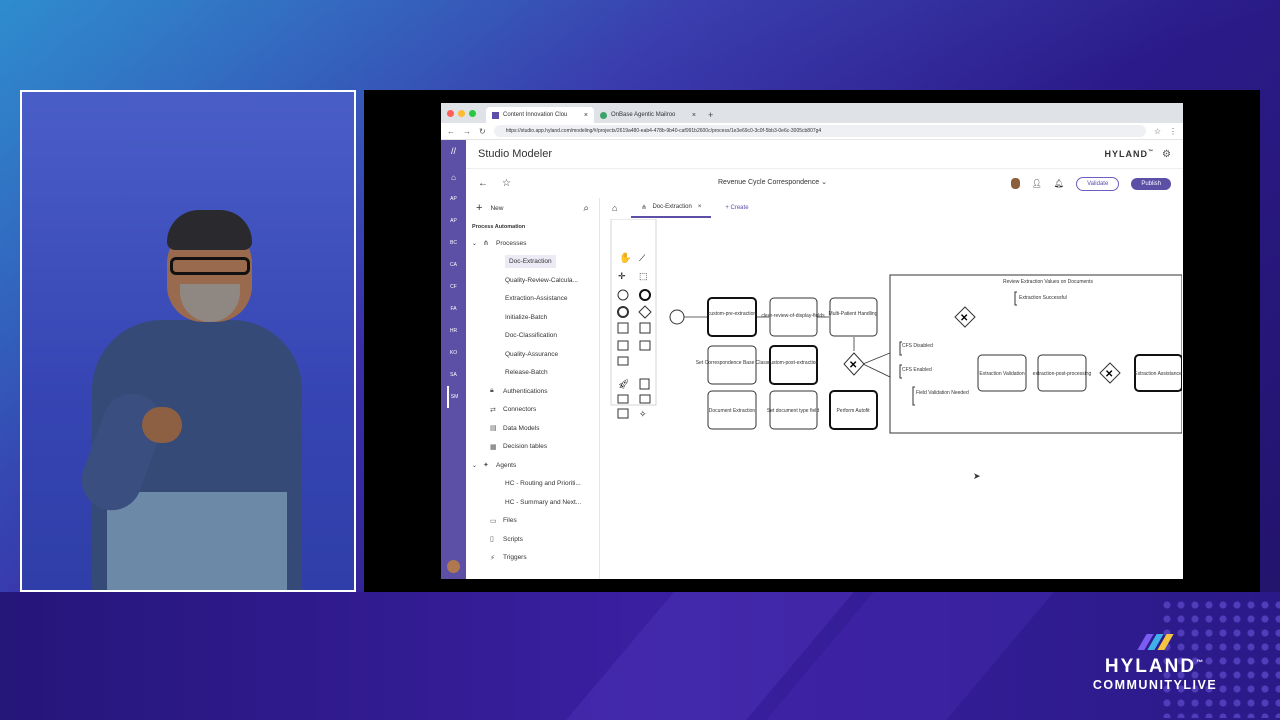 This screenshot has width=1280, height=720. I want to click on rail-item: SA, so click(454, 375).